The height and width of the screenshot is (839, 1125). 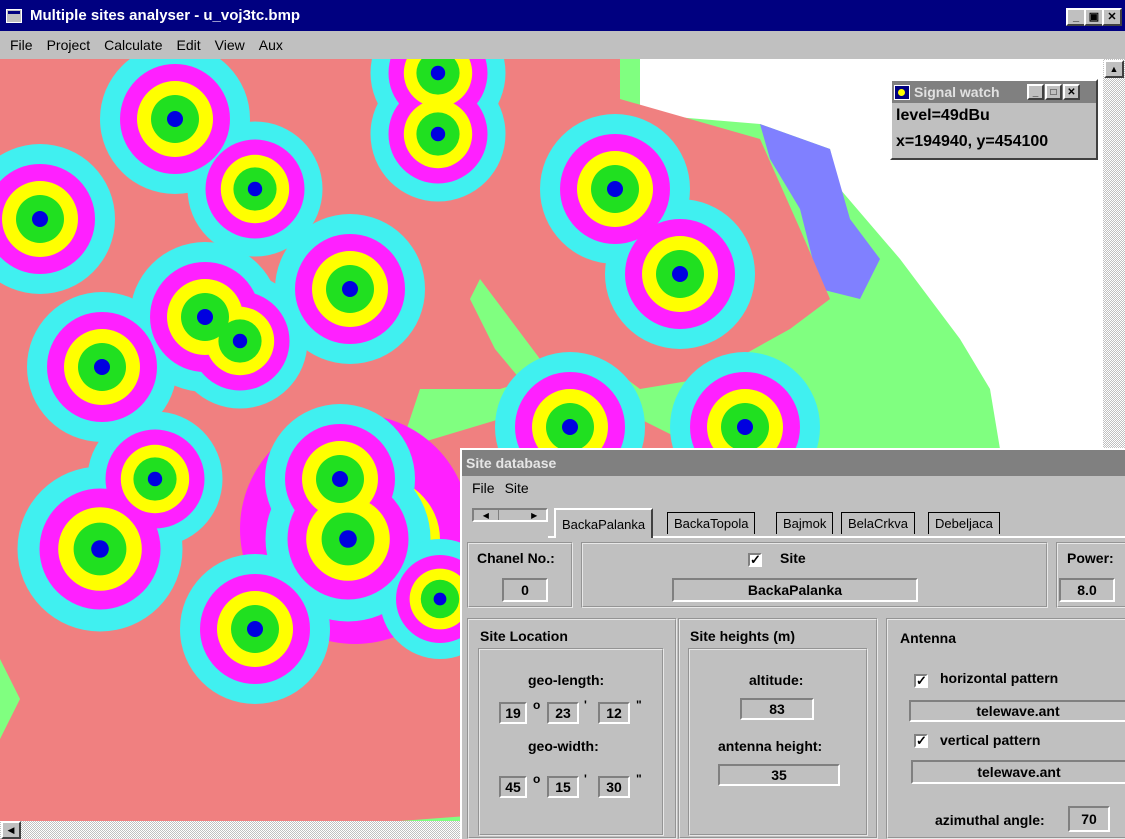 I want to click on chanel-field: 0, so click(x=525, y=590).